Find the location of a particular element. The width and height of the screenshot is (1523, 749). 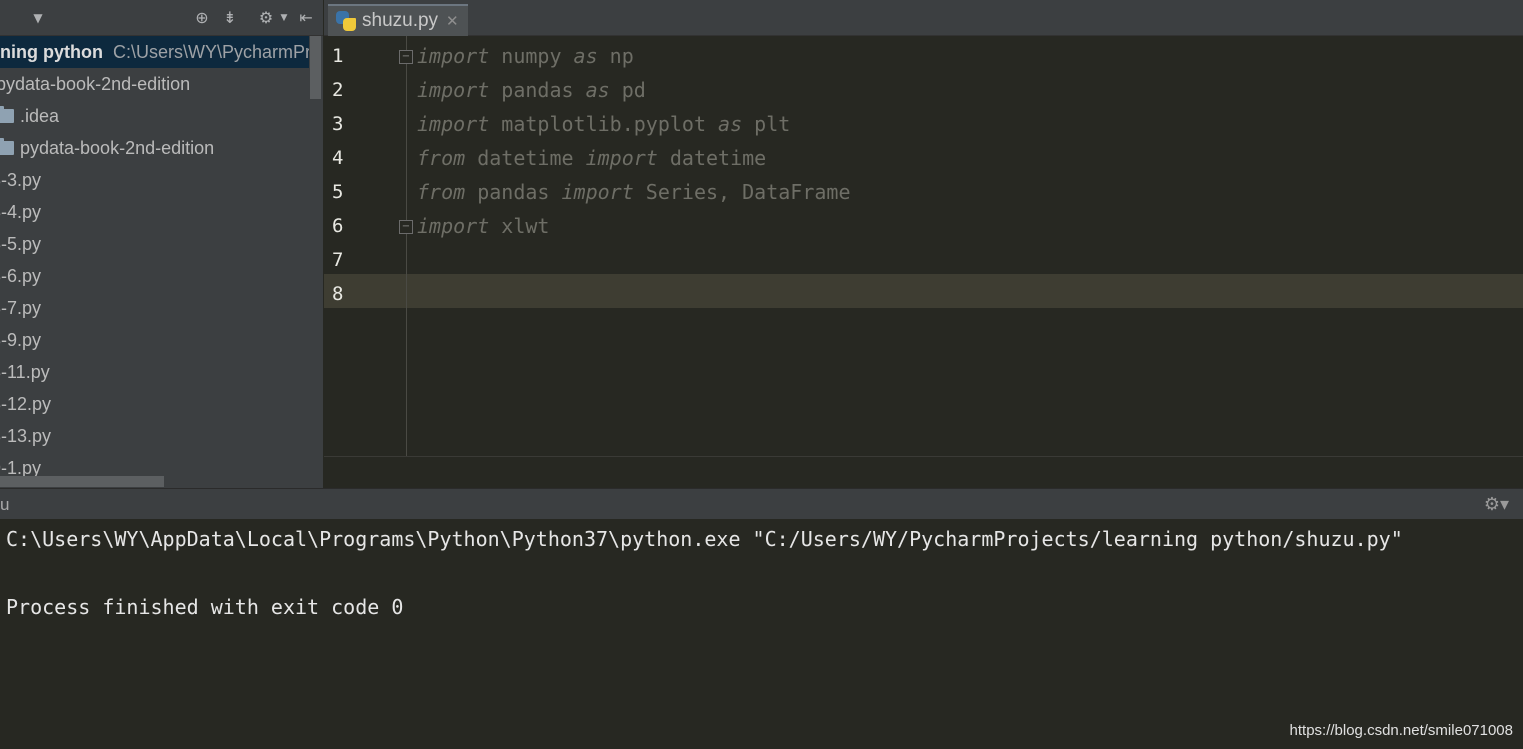

gear-dropdown-icon: ▼ is located at coordinates (284, 18).